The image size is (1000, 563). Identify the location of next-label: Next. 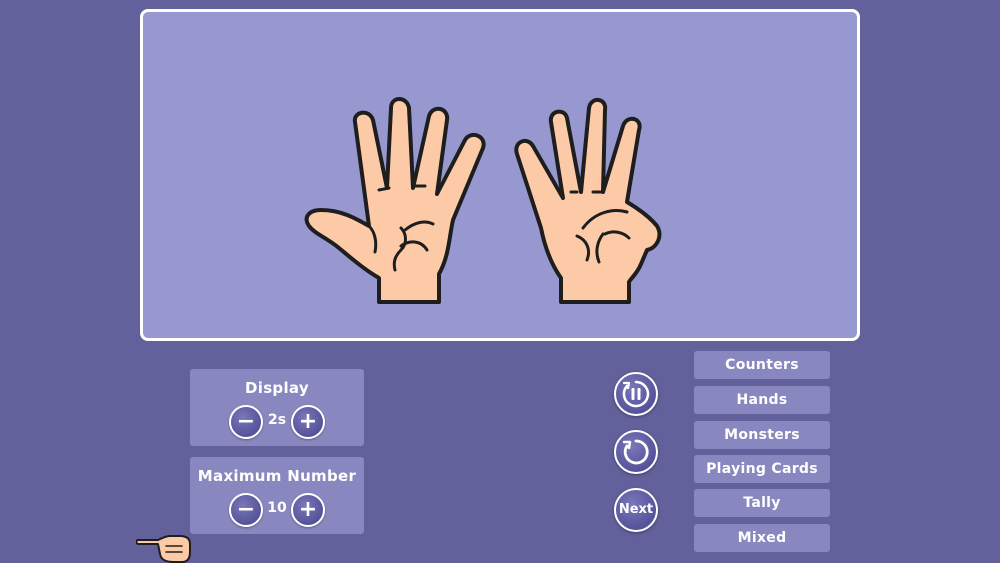
(636, 509).